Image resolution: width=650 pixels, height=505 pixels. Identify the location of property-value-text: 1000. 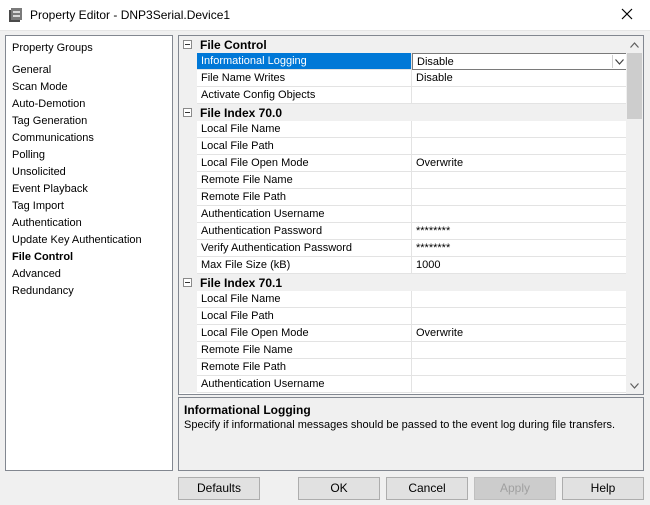
(428, 265).